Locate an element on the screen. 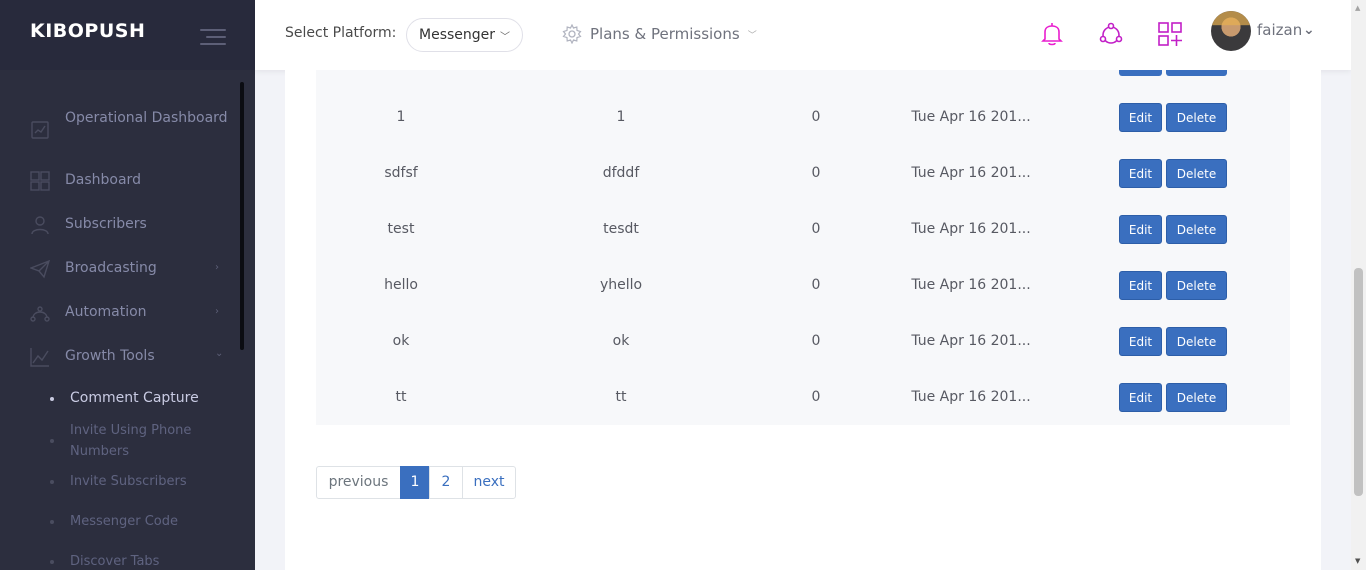 The image size is (1366, 570). table-cell: yhello is located at coordinates (621, 285).